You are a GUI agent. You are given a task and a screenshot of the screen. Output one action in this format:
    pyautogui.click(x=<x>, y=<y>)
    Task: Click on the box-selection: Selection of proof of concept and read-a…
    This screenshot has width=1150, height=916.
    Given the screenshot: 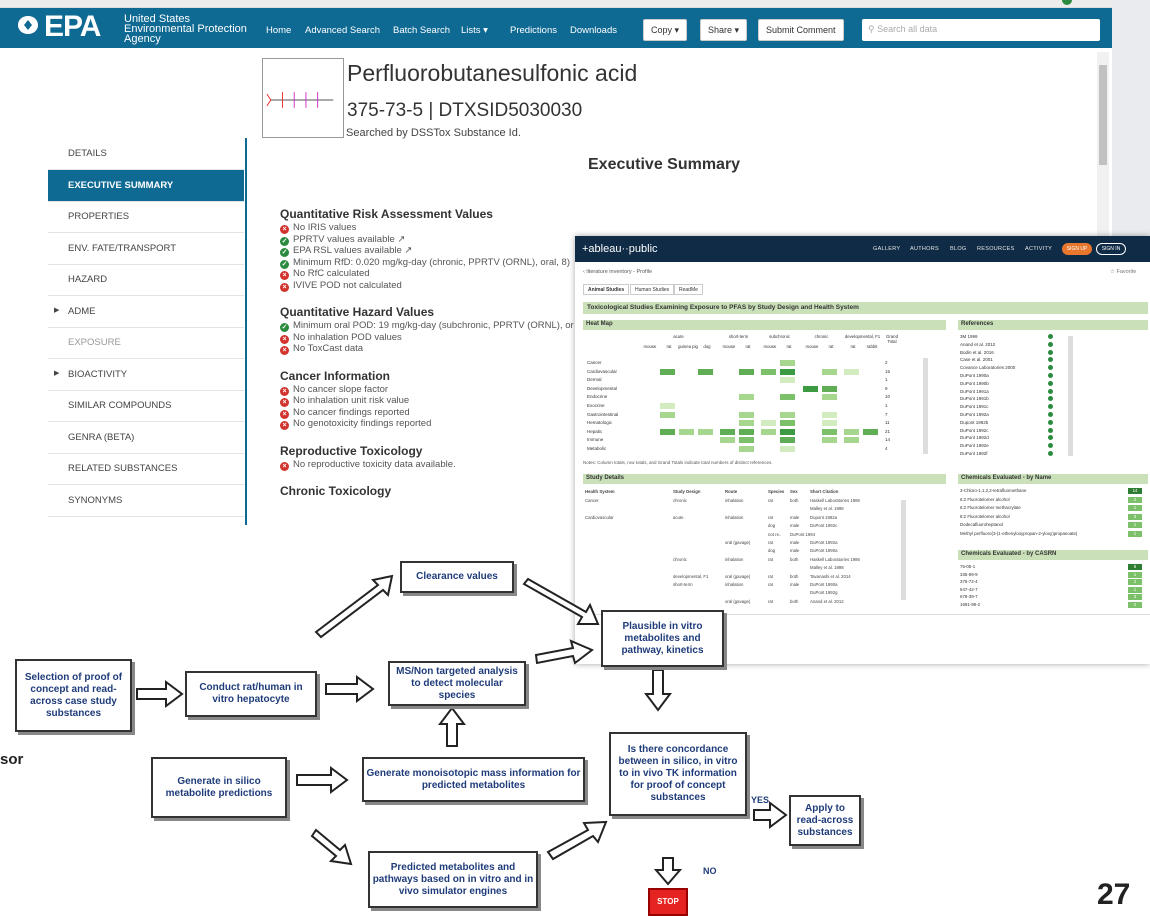 What is the action you would take?
    pyautogui.click(x=73, y=695)
    